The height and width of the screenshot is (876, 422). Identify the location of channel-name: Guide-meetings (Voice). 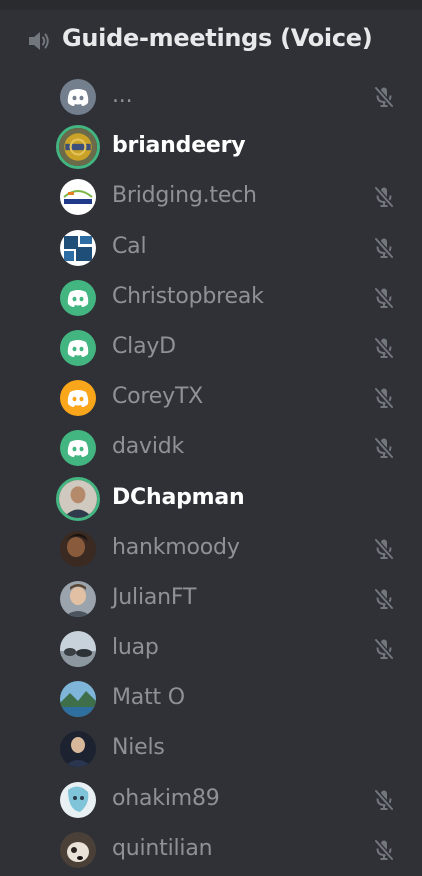
(217, 38).